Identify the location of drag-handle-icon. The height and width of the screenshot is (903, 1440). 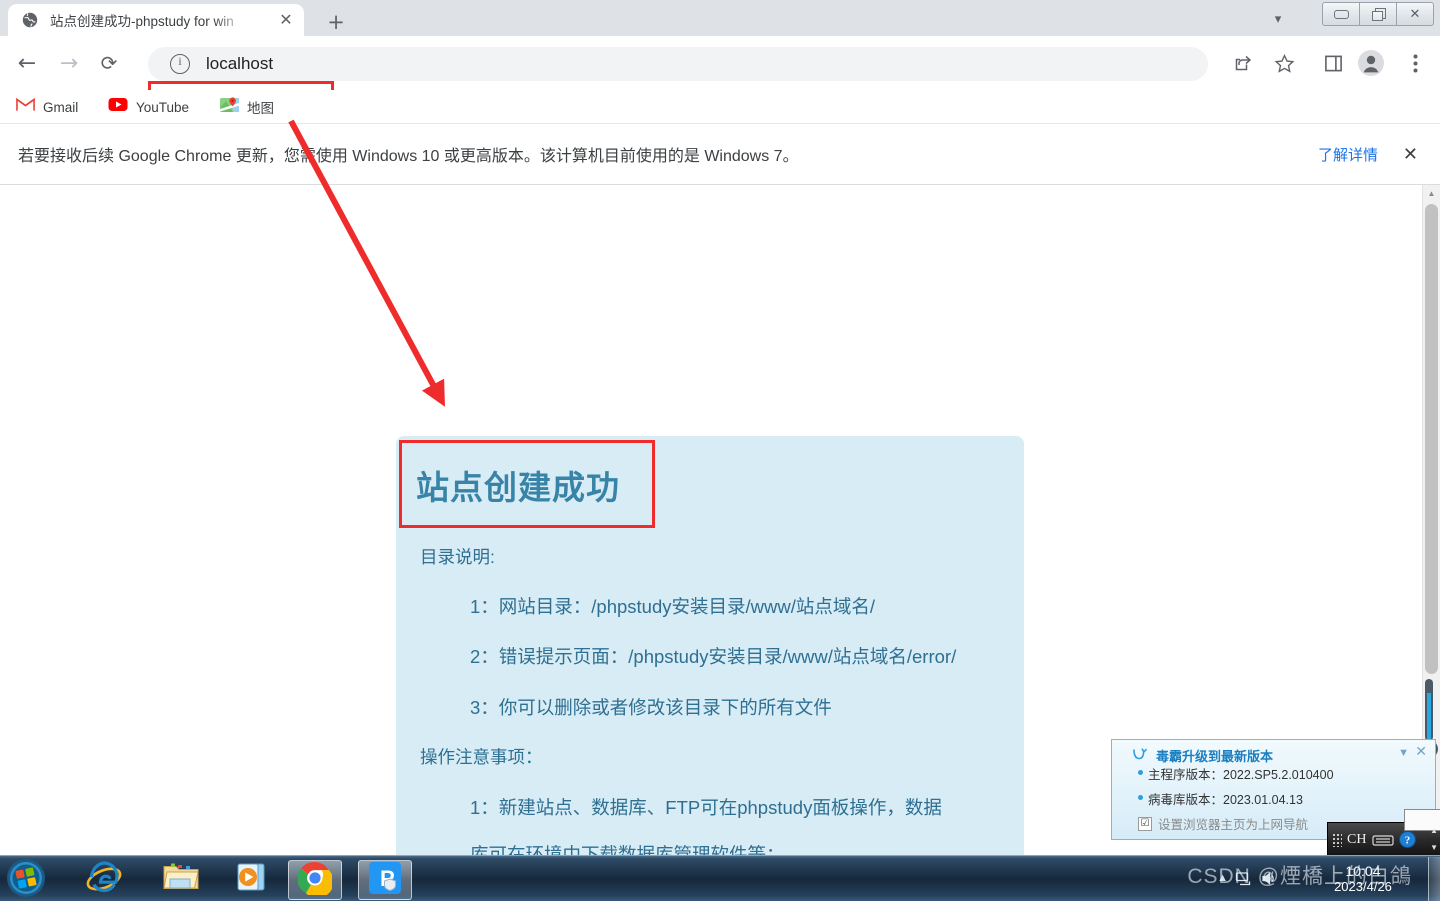
(1337, 839).